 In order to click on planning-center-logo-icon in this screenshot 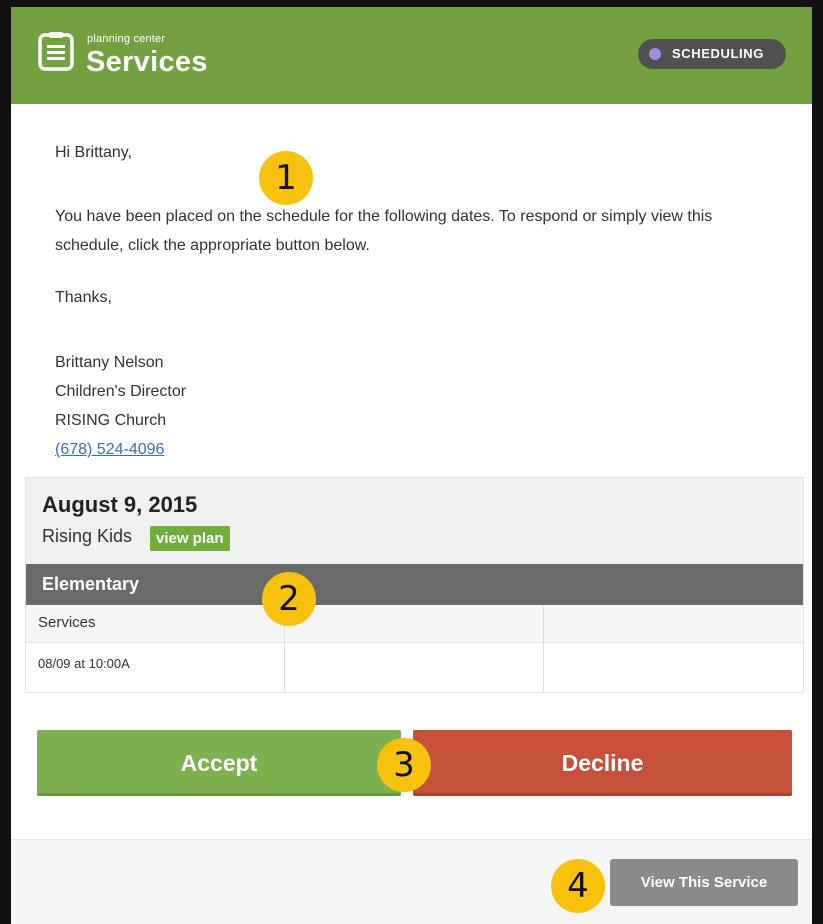, I will do `click(56, 51)`.